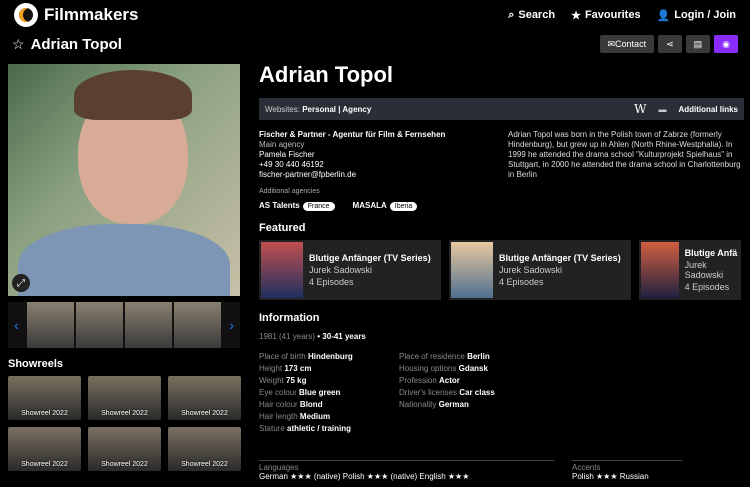 Image resolution: width=750 pixels, height=487 pixels. Describe the element at coordinates (708, 109) in the screenshot. I see `additional-links-button: Additional links` at that location.